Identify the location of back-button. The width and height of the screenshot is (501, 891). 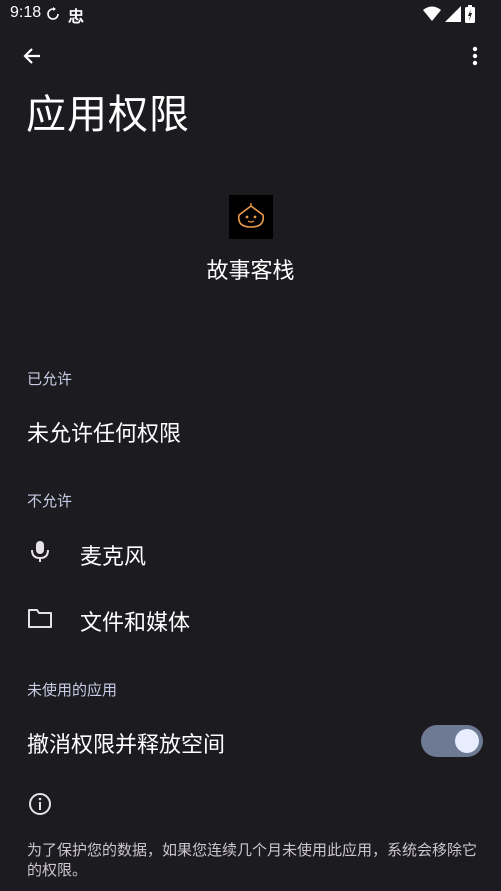
(32, 58).